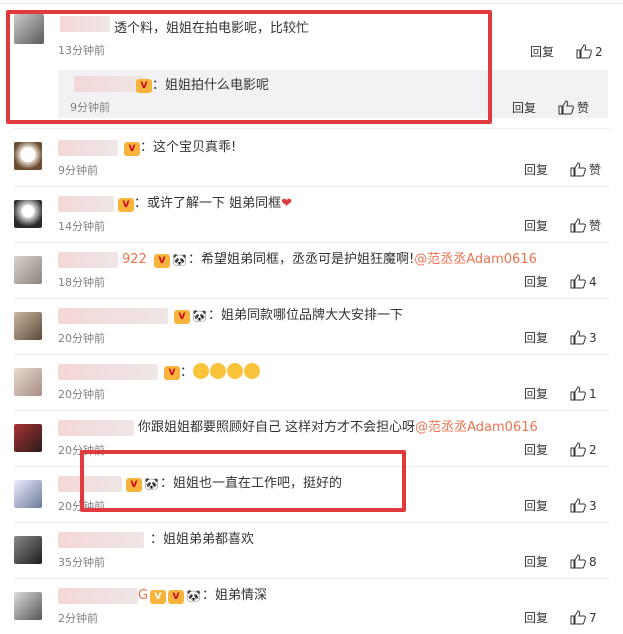  What do you see at coordinates (143, 596) in the screenshot?
I see `username-tail: G` at bounding box center [143, 596].